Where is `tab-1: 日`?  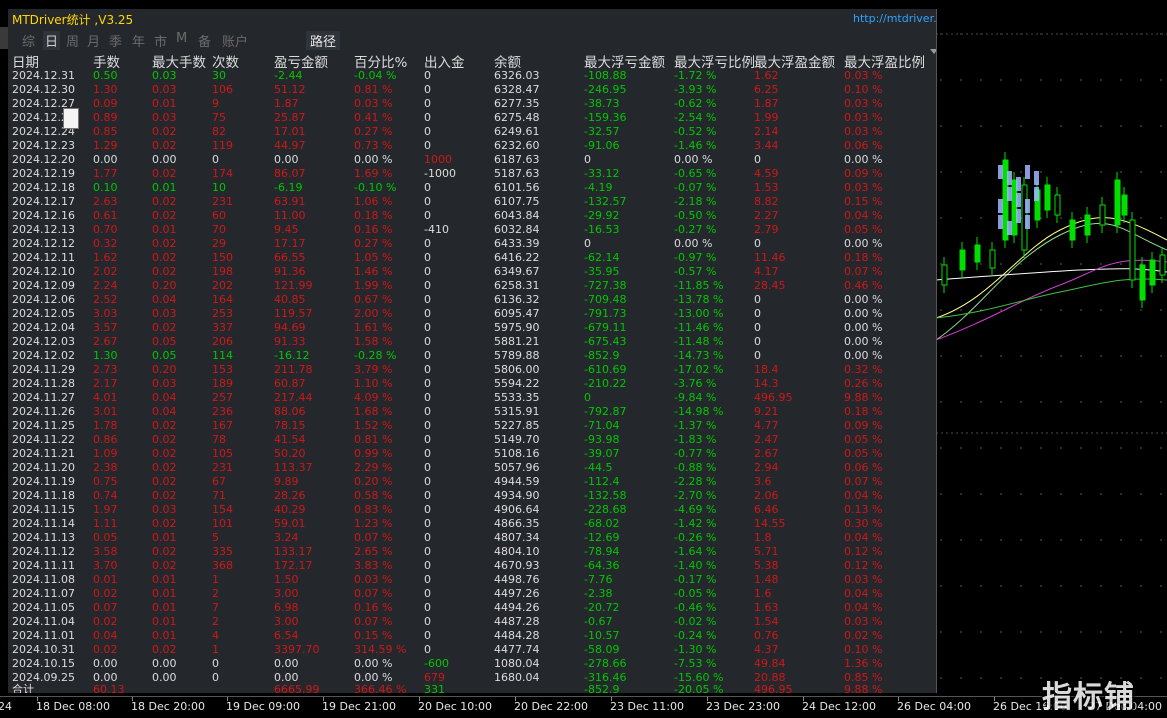
tab-1: 日 is located at coordinates (52, 40).